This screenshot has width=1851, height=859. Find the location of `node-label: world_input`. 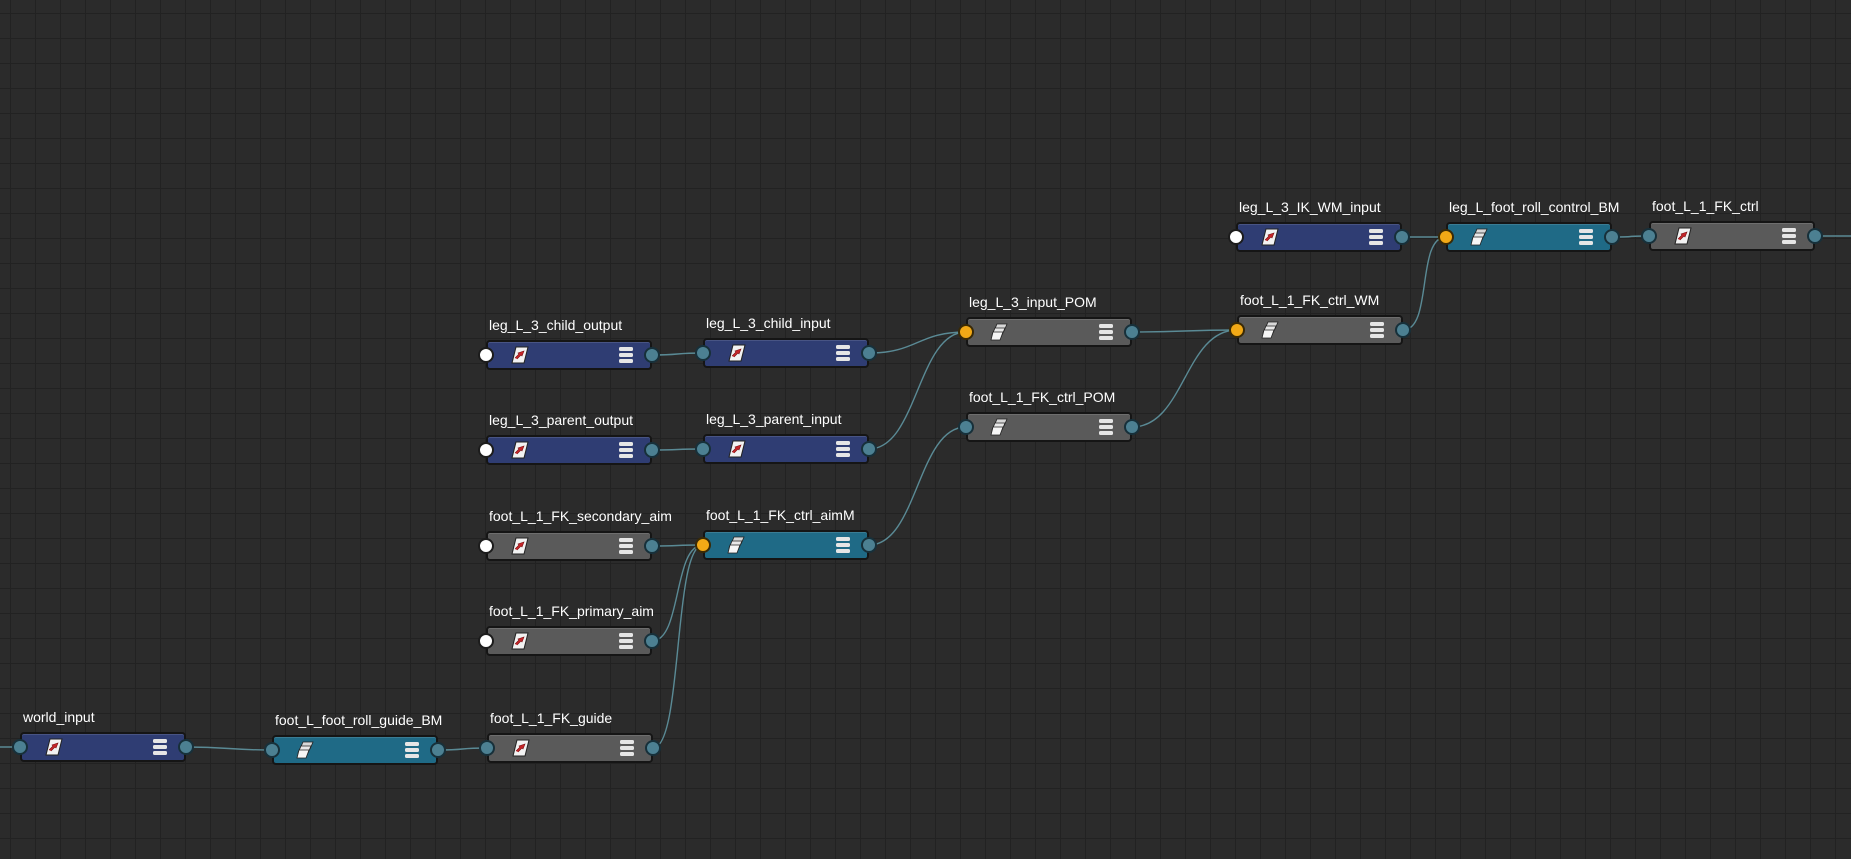

node-label: world_input is located at coordinates (59, 717).